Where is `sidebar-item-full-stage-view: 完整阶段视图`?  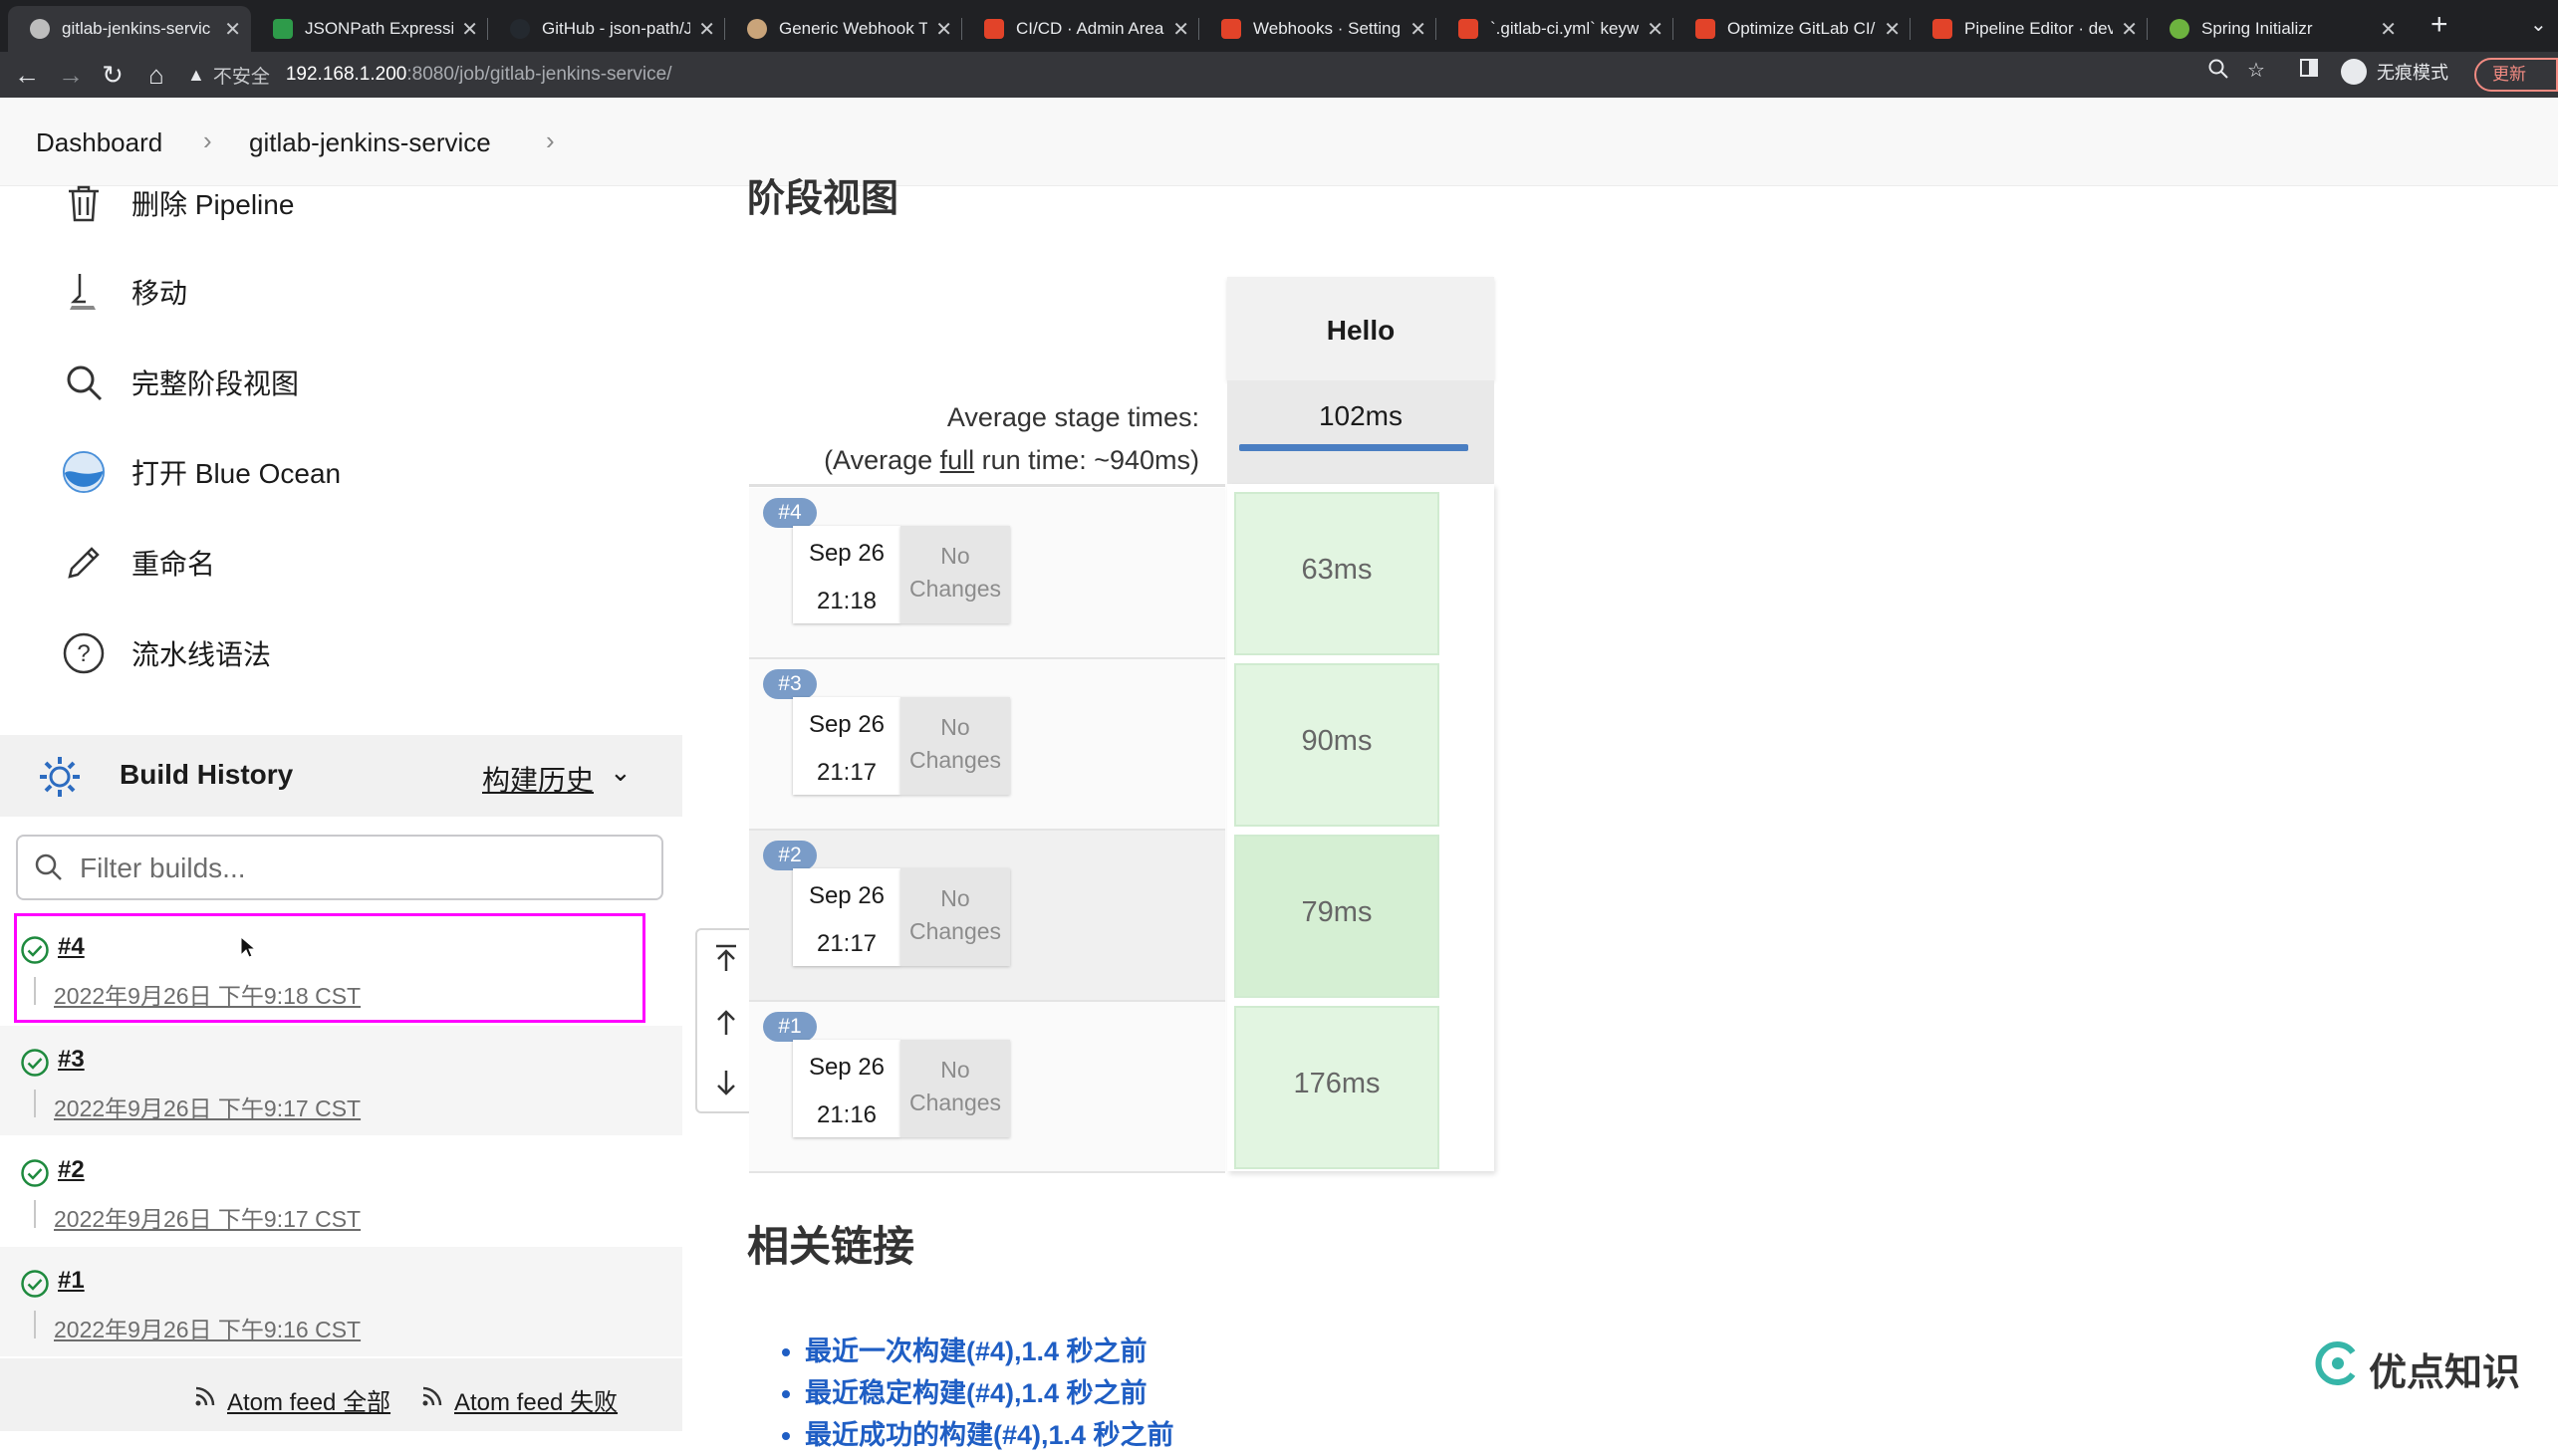
sidebar-item-full-stage-view: 完整阶段视图 is located at coordinates (181, 382).